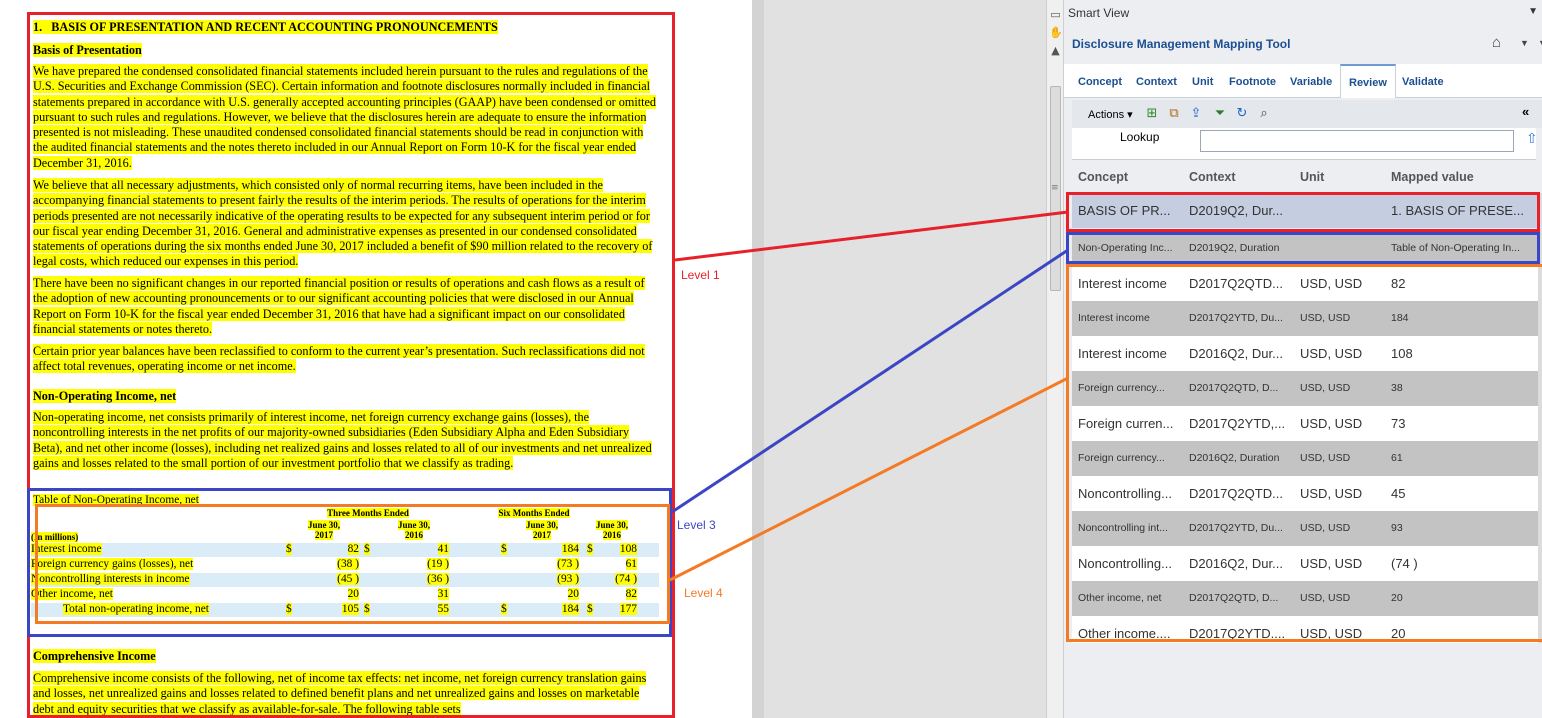  I want to click on lookup-area: Lookup ⇧, so click(1305, 144).